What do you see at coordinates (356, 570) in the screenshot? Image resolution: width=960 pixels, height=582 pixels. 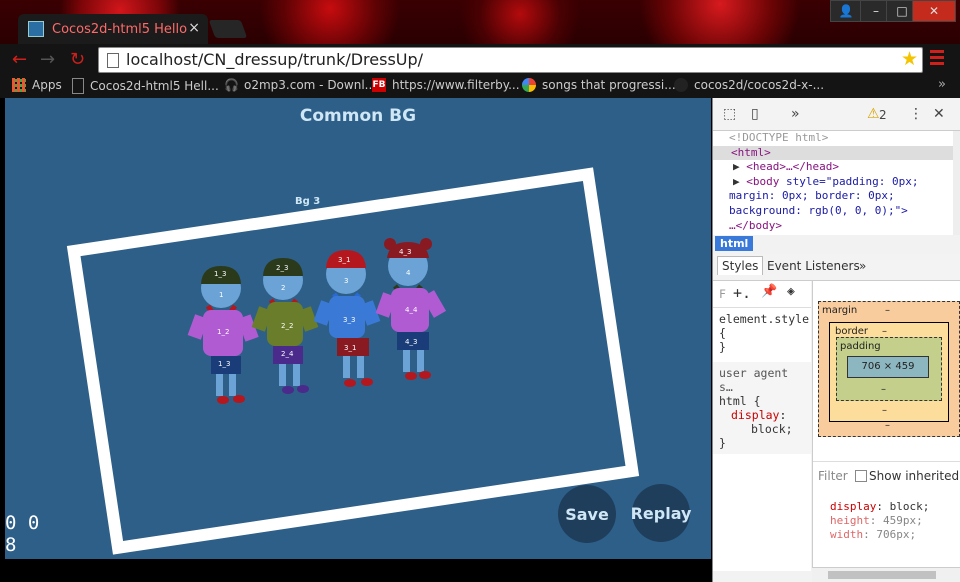 I see `page-bottom` at bounding box center [356, 570].